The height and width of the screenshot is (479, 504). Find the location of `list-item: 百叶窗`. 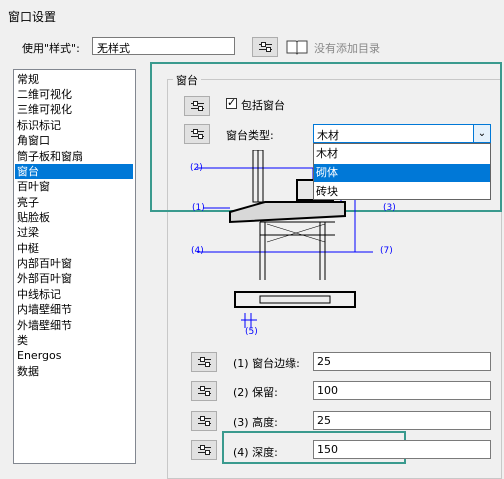

list-item: 百叶窗 is located at coordinates (33, 186).